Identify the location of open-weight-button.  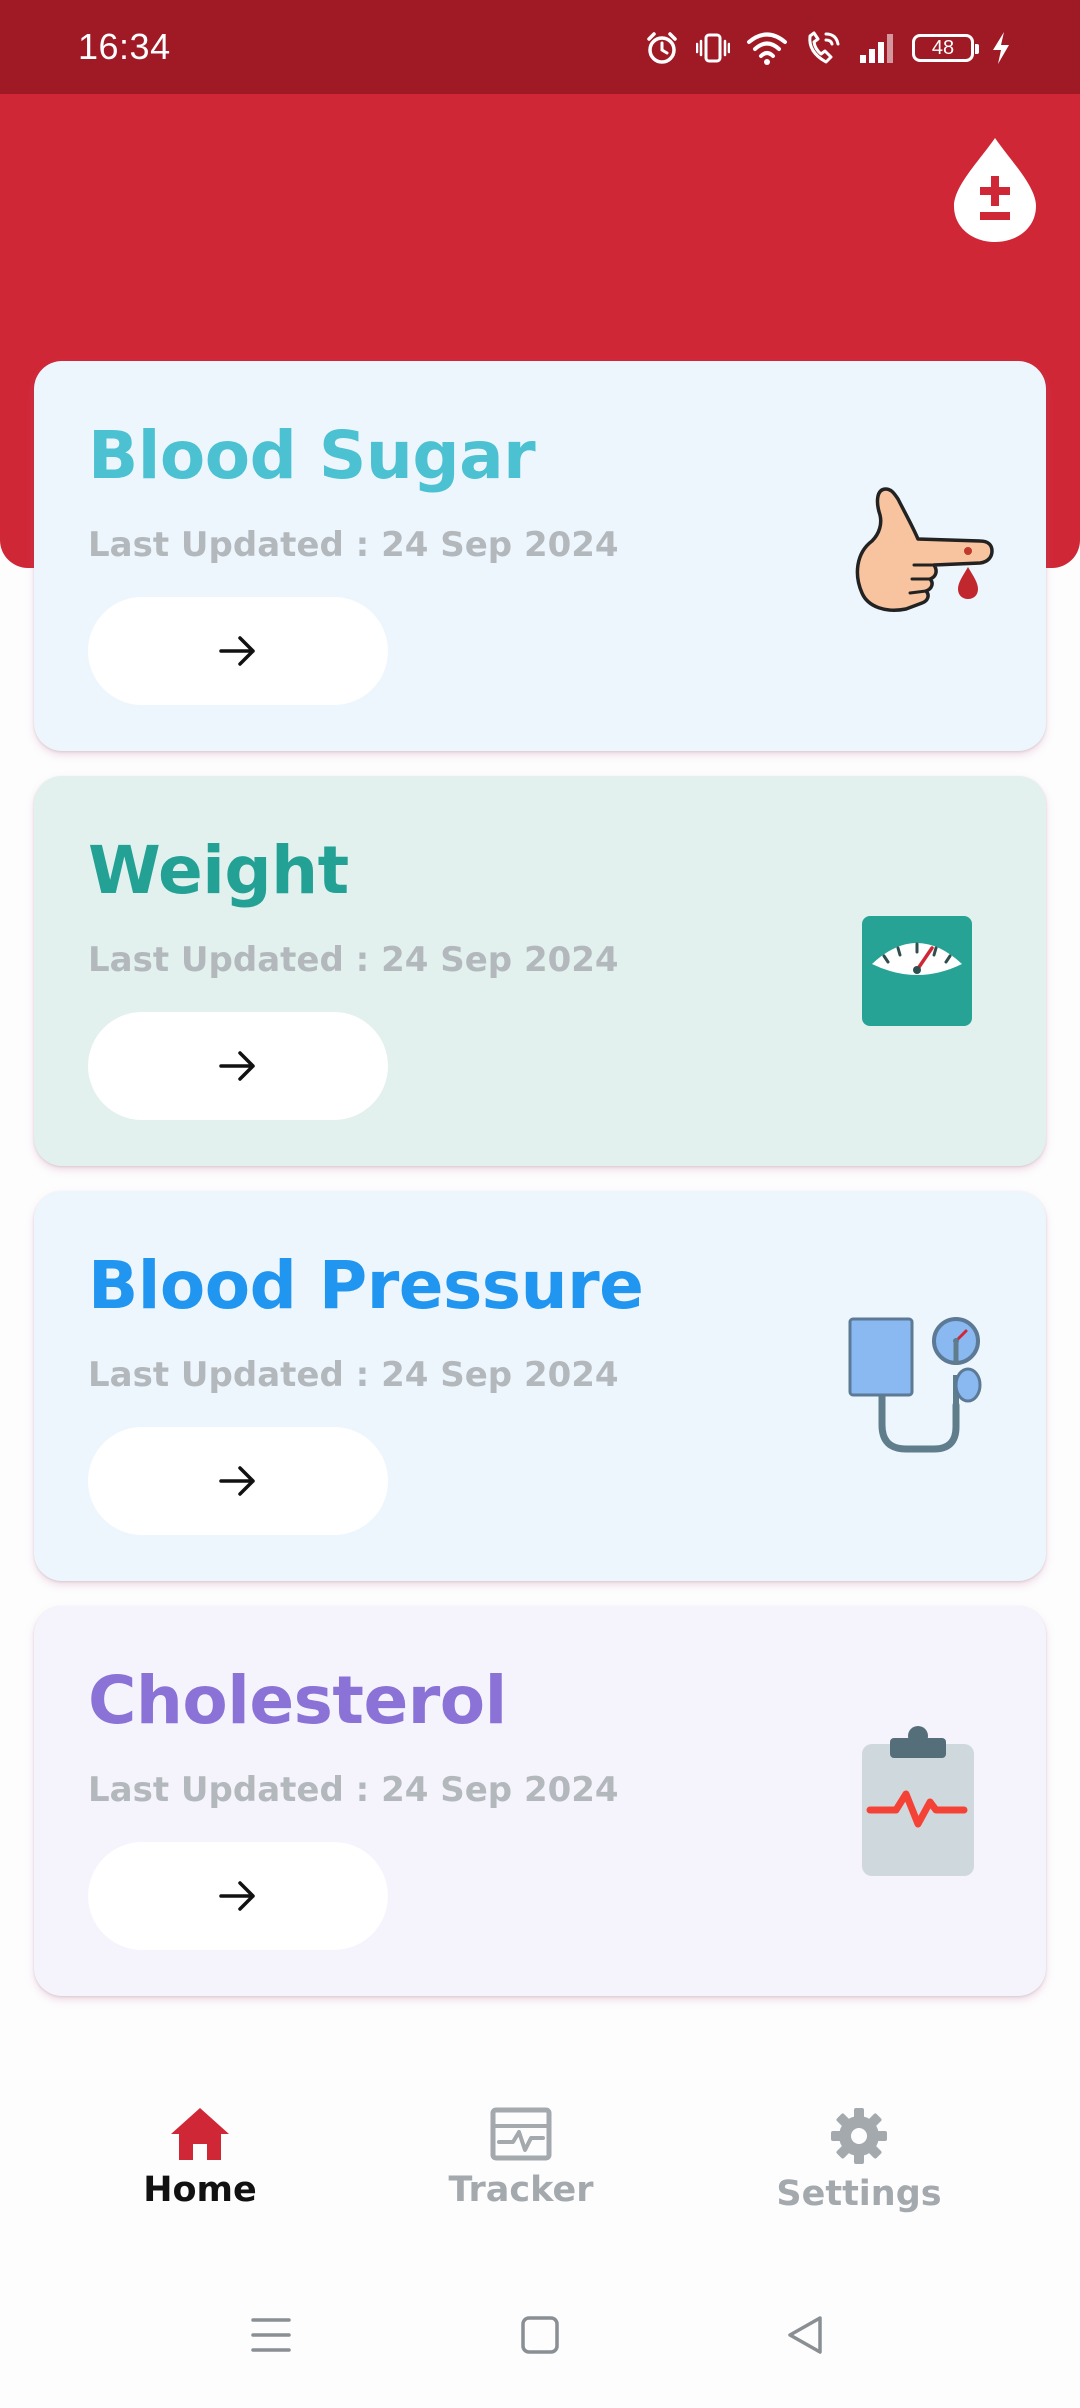
(238, 1066).